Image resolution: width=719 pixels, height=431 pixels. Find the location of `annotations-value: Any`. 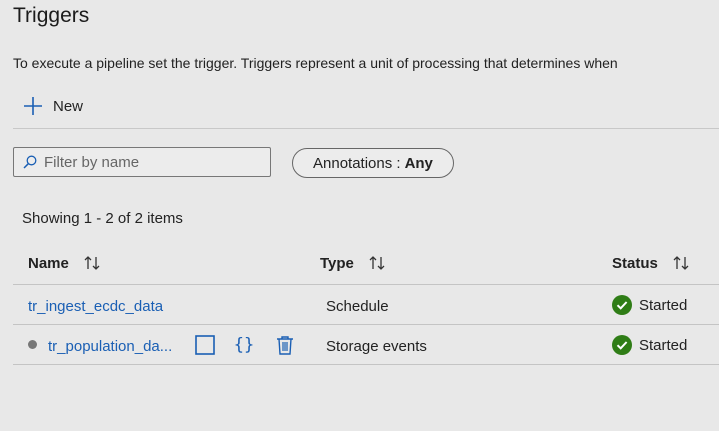

annotations-value: Any is located at coordinates (418, 163).